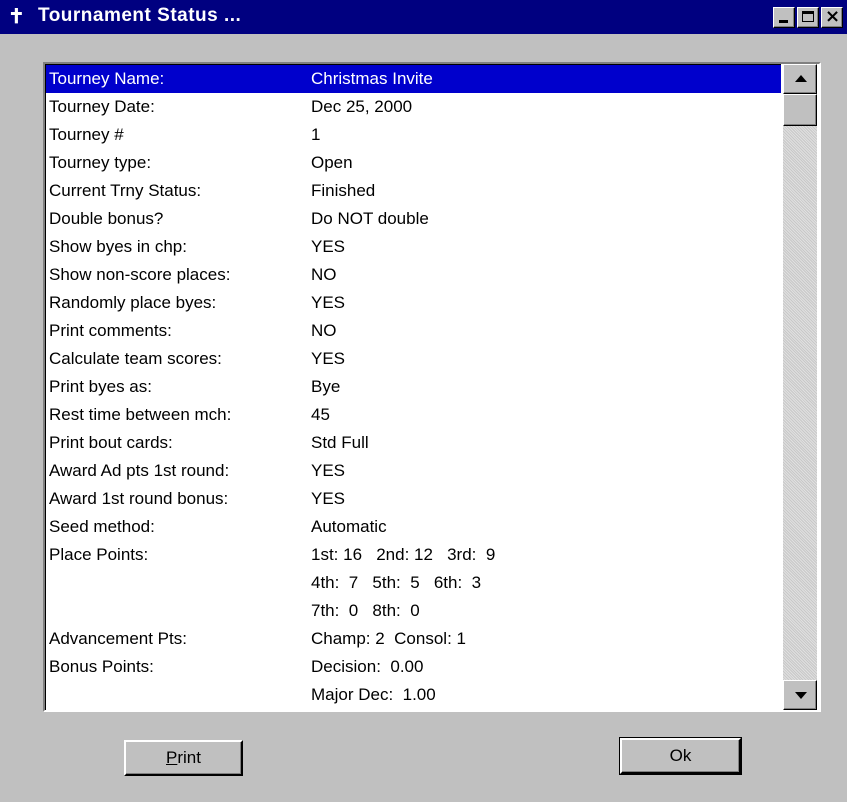 This screenshot has width=847, height=802. Describe the element at coordinates (413, 247) in the screenshot. I see `list-item: Show byes in chp: YES` at that location.